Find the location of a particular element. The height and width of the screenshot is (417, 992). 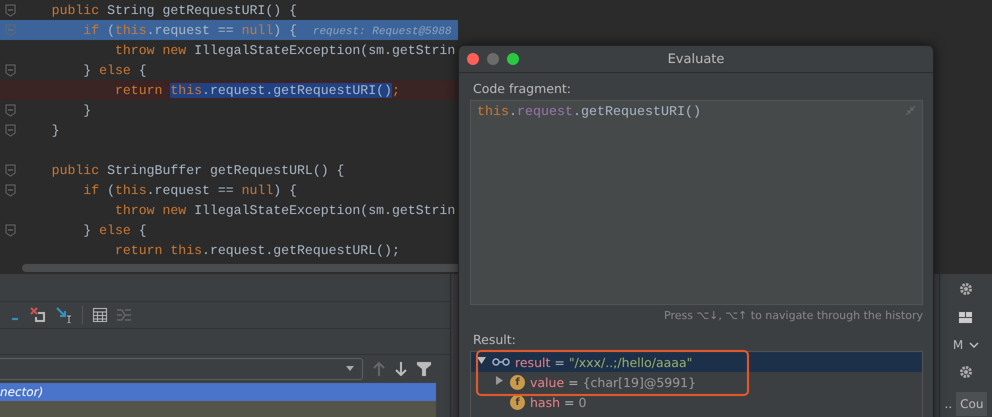

history-hint: Press ⌥↓, ⌥↑ to navigate through the history is located at coordinates (793, 315).